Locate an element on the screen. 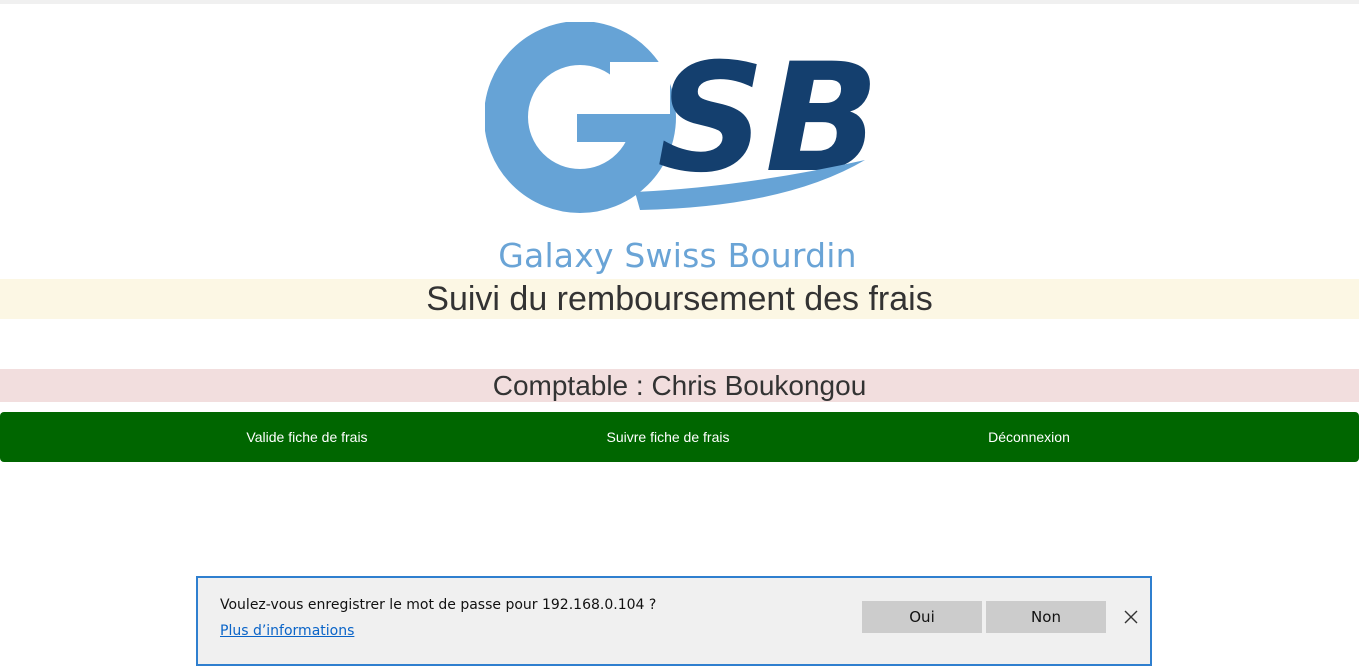 The image size is (1359, 666). more-info-link: Plus d’informations is located at coordinates (287, 631).